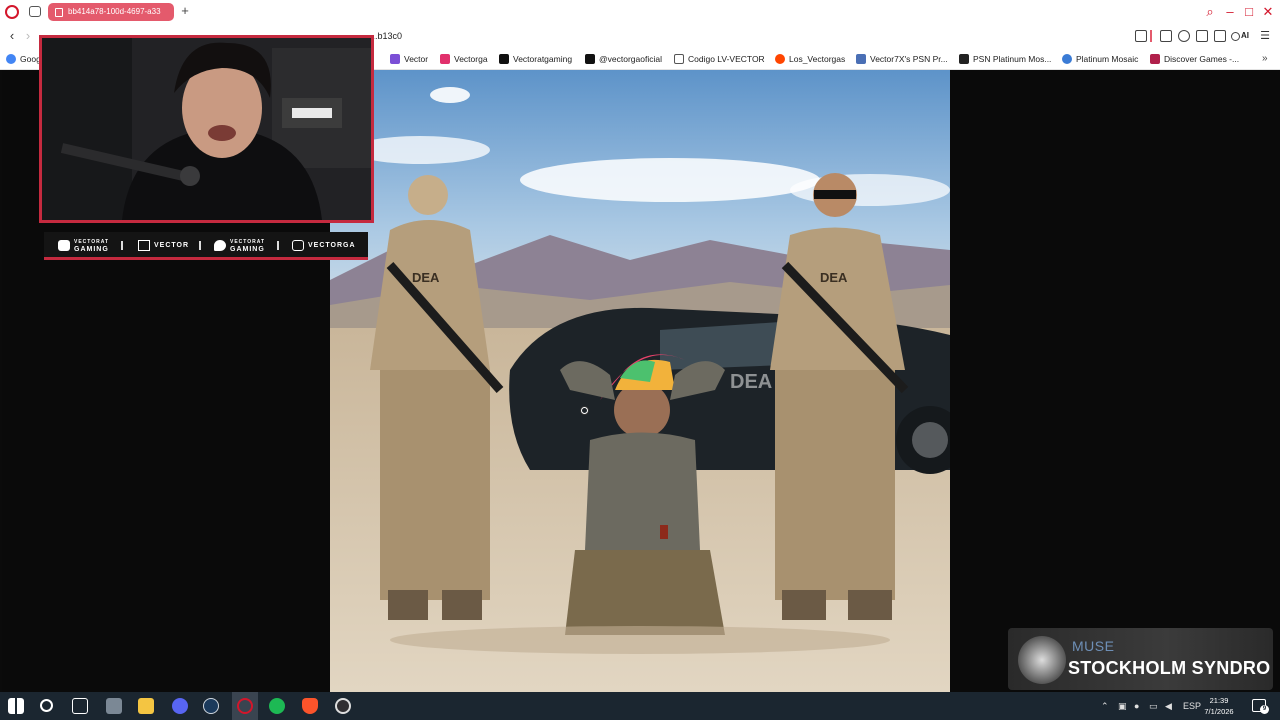  Describe the element at coordinates (185, 11) in the screenshot. I see `new-tab-button: +` at that location.